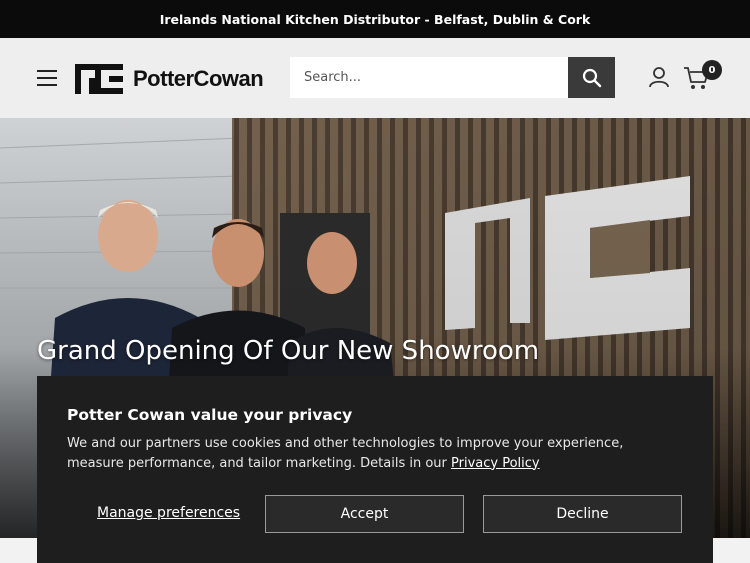 Image resolution: width=750 pixels, height=563 pixels. Describe the element at coordinates (364, 514) in the screenshot. I see `accept-button: Accept` at that location.